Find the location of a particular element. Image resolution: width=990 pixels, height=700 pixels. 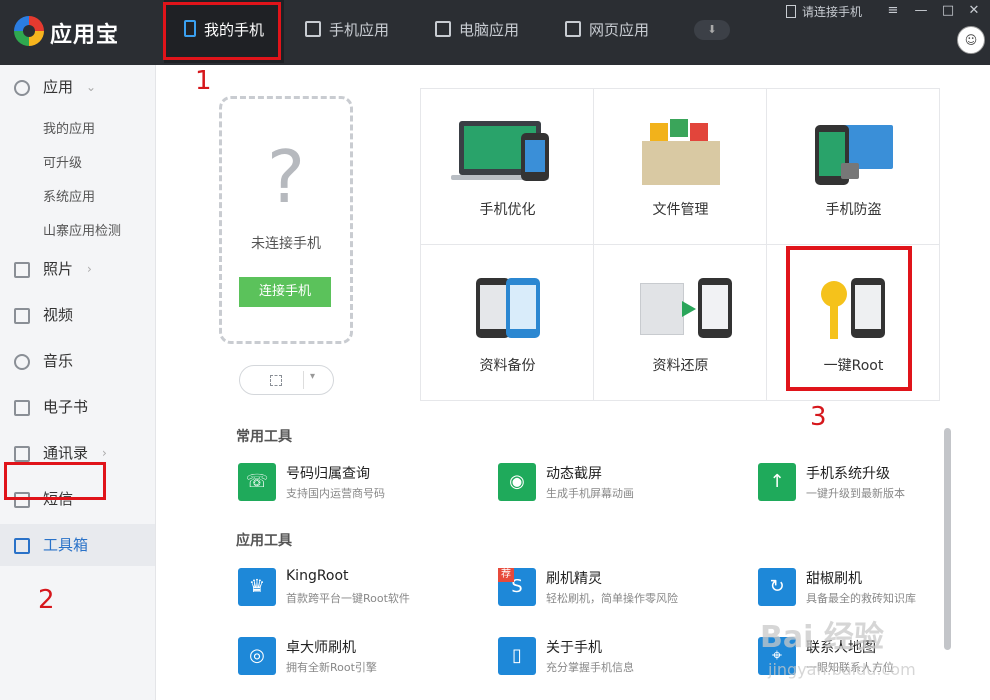

tab-web-apps: 网页应用 is located at coordinates (607, 31).